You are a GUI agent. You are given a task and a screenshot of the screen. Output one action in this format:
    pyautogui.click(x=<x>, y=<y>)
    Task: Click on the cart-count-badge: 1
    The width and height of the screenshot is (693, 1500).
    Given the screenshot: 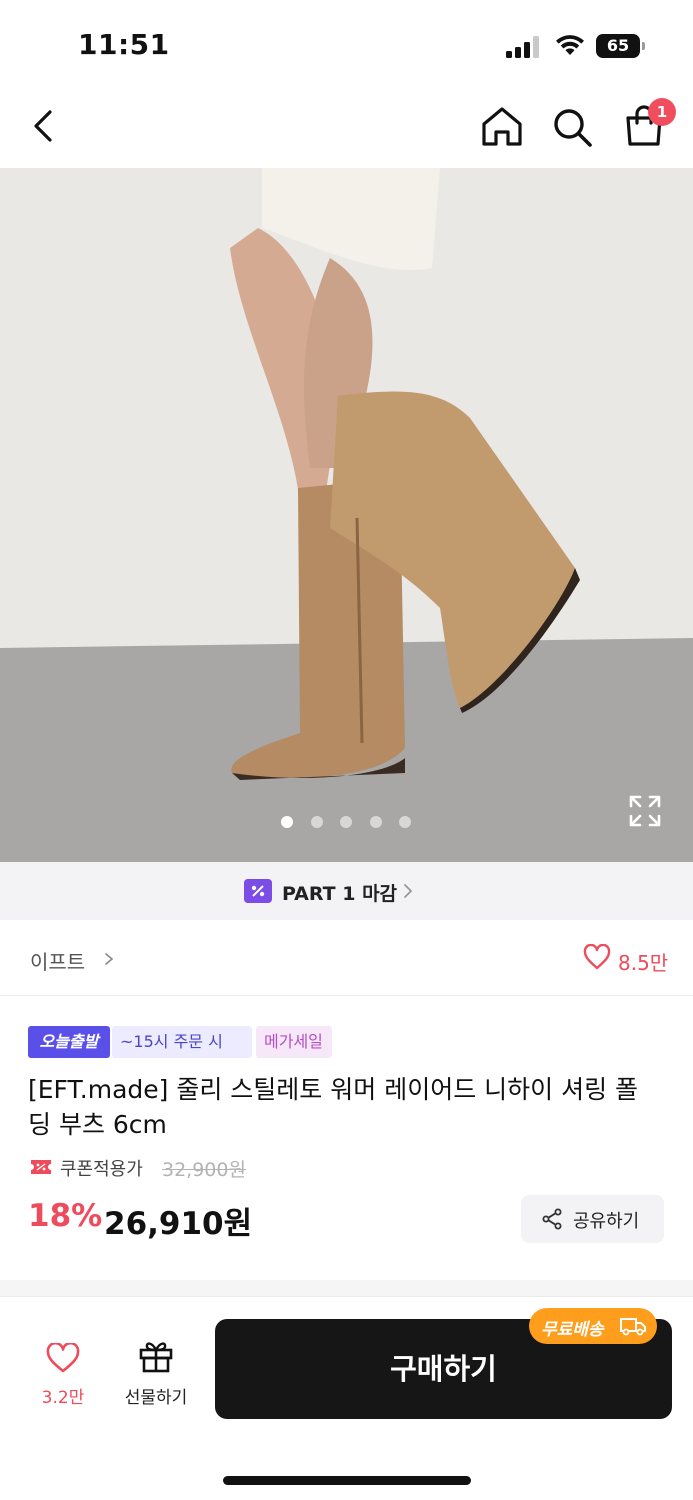 What is the action you would take?
    pyautogui.click(x=662, y=112)
    